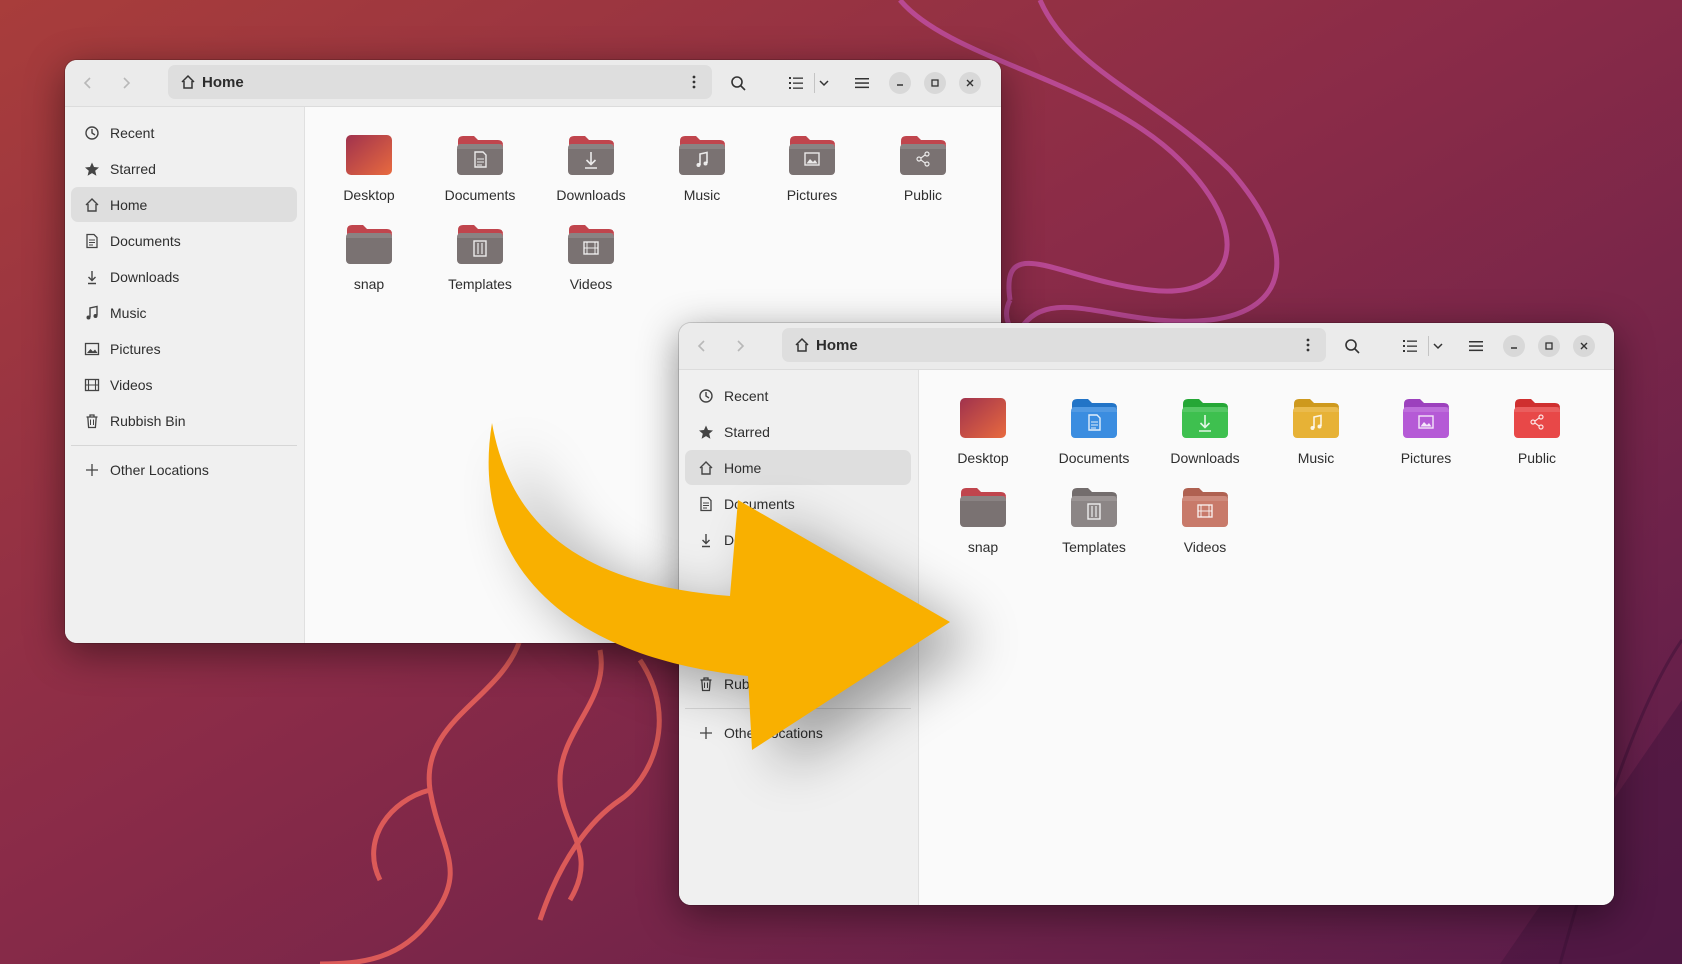 This screenshot has height=964, width=1682. I want to click on sidebar-item-rubbish-bin: Rubbish Bin, so click(184, 420).